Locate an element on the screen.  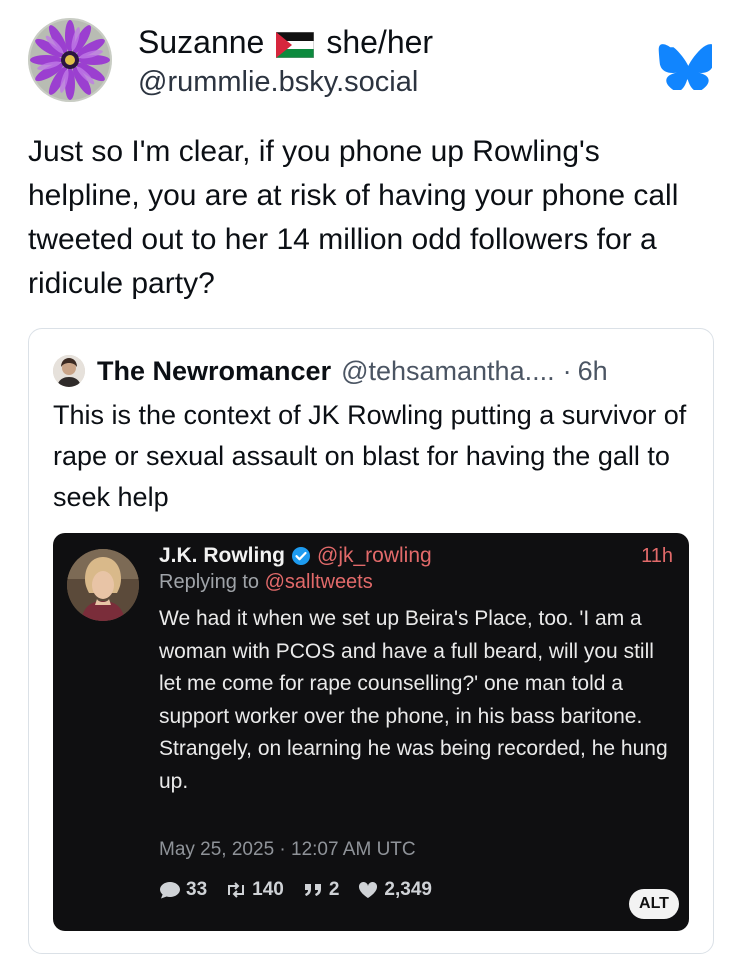
palestine-flag-icon is located at coordinates (295, 44).